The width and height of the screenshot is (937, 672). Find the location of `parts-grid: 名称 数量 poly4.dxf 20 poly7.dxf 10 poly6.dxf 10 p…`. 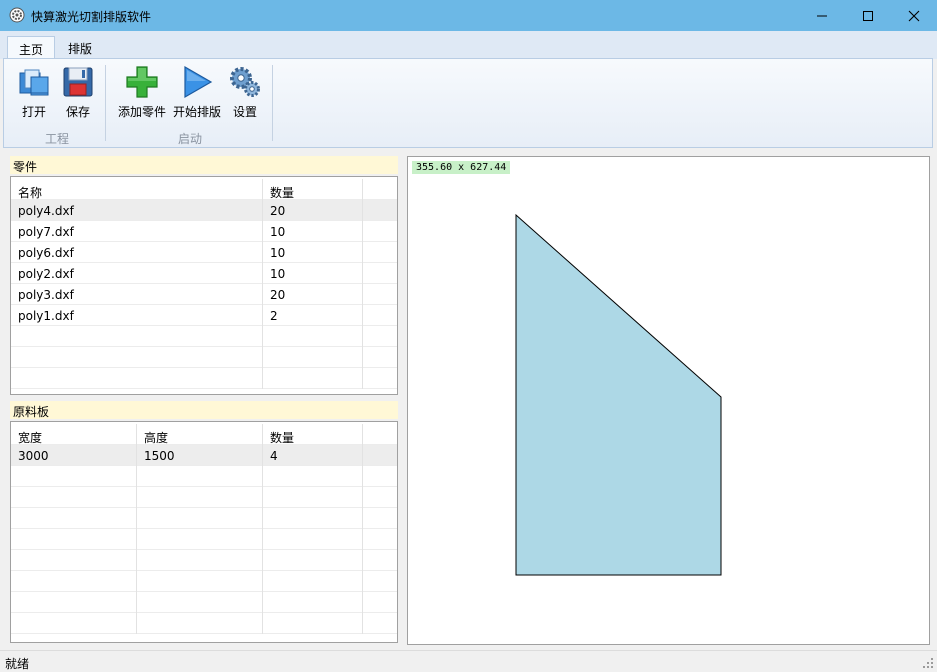

parts-grid: 名称 数量 poly4.dxf 20 poly7.dxf 10 poly6.dxf 10 p… is located at coordinates (204, 285).